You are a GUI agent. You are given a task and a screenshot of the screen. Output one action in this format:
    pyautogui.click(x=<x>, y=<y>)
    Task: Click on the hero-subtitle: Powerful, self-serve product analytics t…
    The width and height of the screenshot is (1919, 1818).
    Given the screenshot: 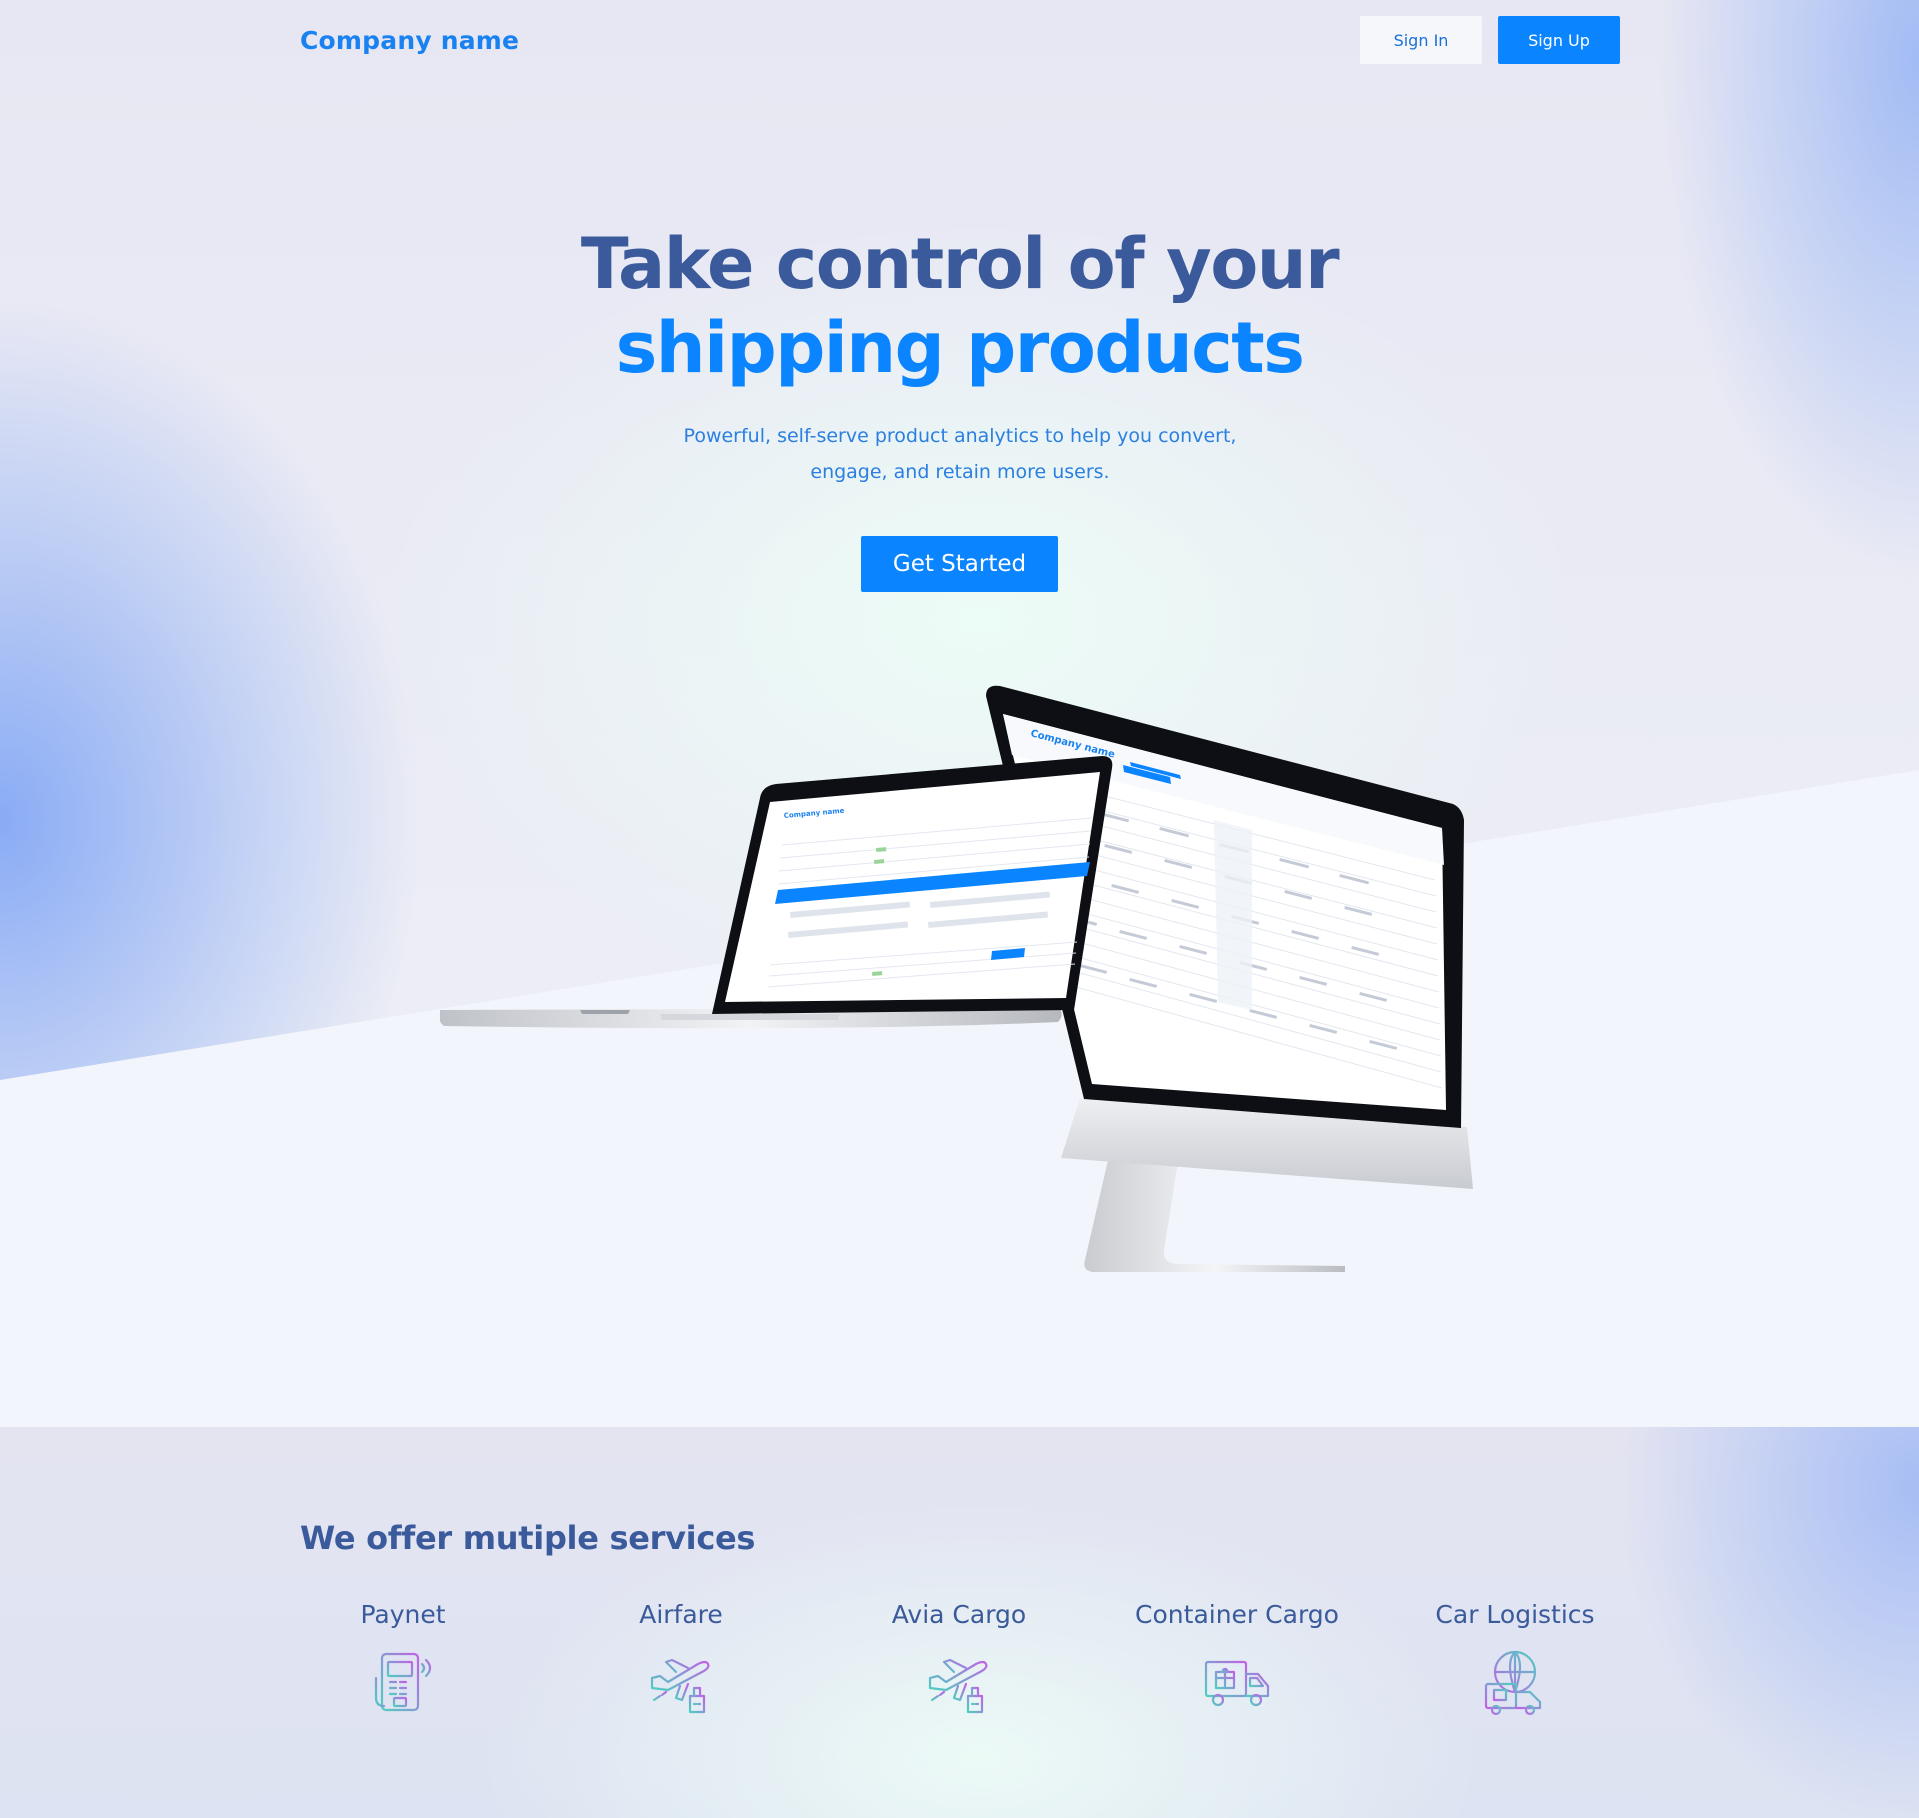 What is the action you would take?
    pyautogui.click(x=960, y=454)
    